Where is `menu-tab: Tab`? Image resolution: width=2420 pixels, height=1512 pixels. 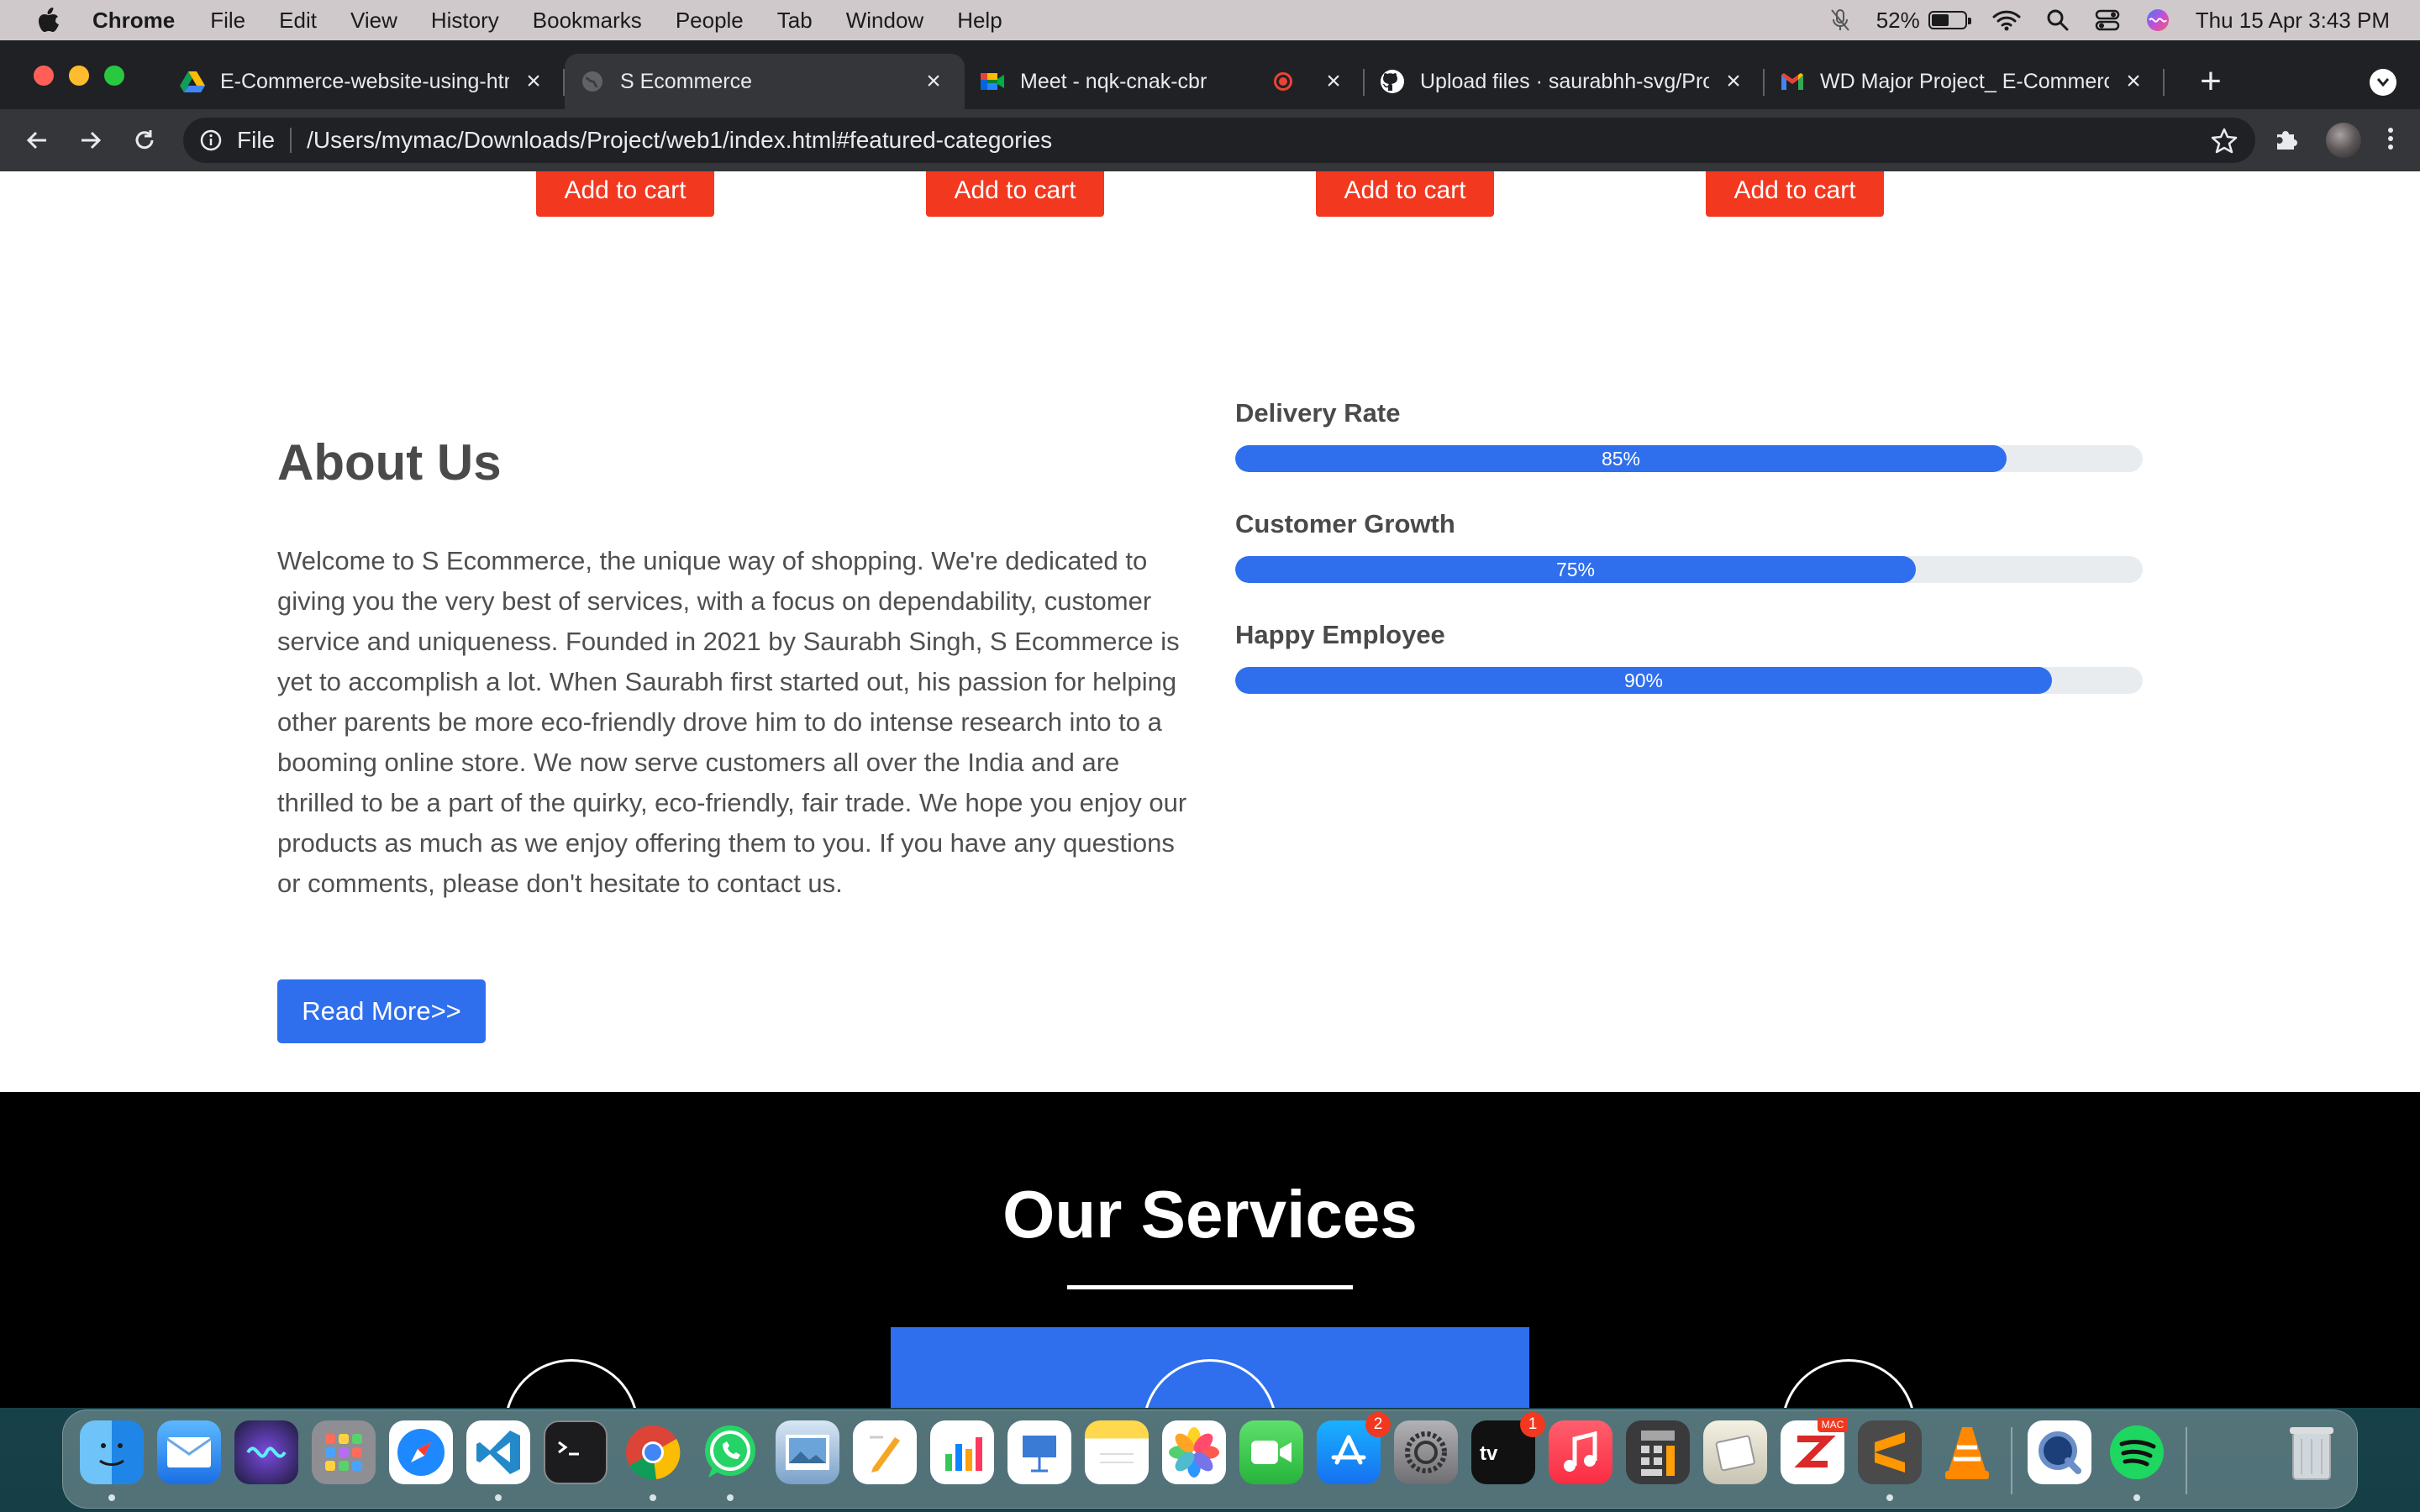 menu-tab: Tab is located at coordinates (795, 21).